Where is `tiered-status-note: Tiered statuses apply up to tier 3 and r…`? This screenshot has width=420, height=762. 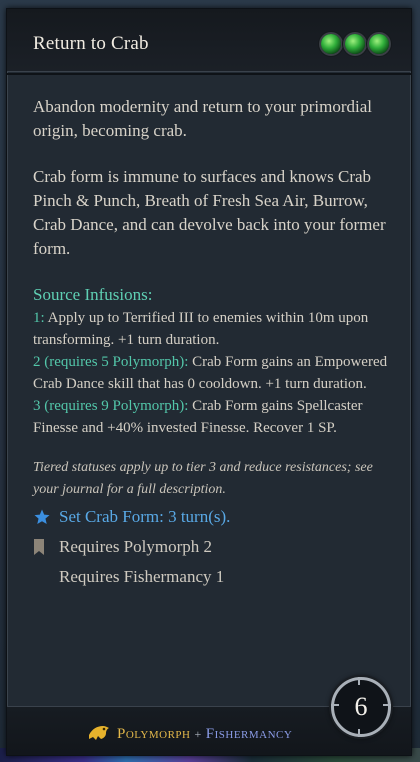 tiered-status-note: Tiered statuses apply up to tier 3 and r… is located at coordinates (203, 478).